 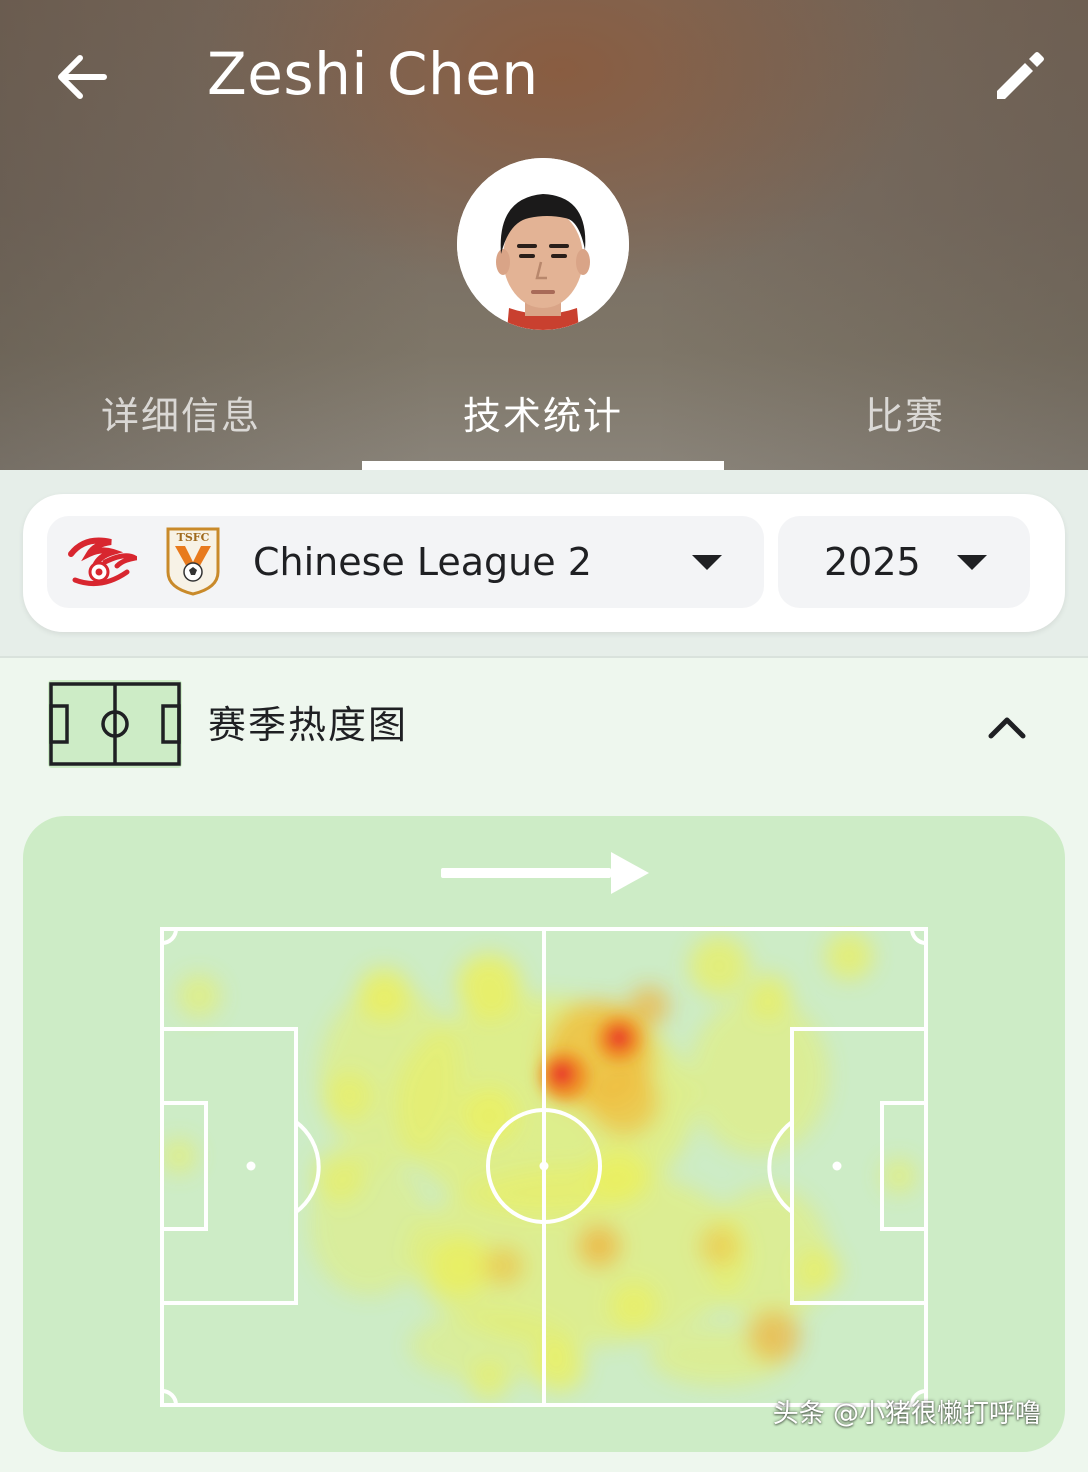 I want to click on pitch-icon, so click(x=115, y=724).